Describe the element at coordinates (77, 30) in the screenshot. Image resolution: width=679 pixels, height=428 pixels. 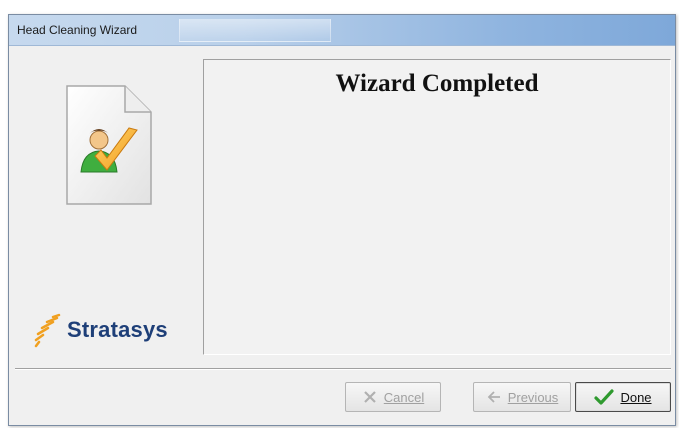
I see `window-title: Head Cleaning Wizard` at that location.